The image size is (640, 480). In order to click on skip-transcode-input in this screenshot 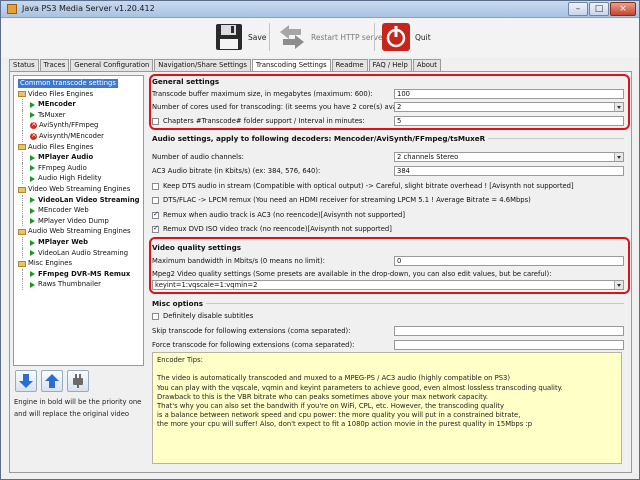, I will do `click(509, 331)`.